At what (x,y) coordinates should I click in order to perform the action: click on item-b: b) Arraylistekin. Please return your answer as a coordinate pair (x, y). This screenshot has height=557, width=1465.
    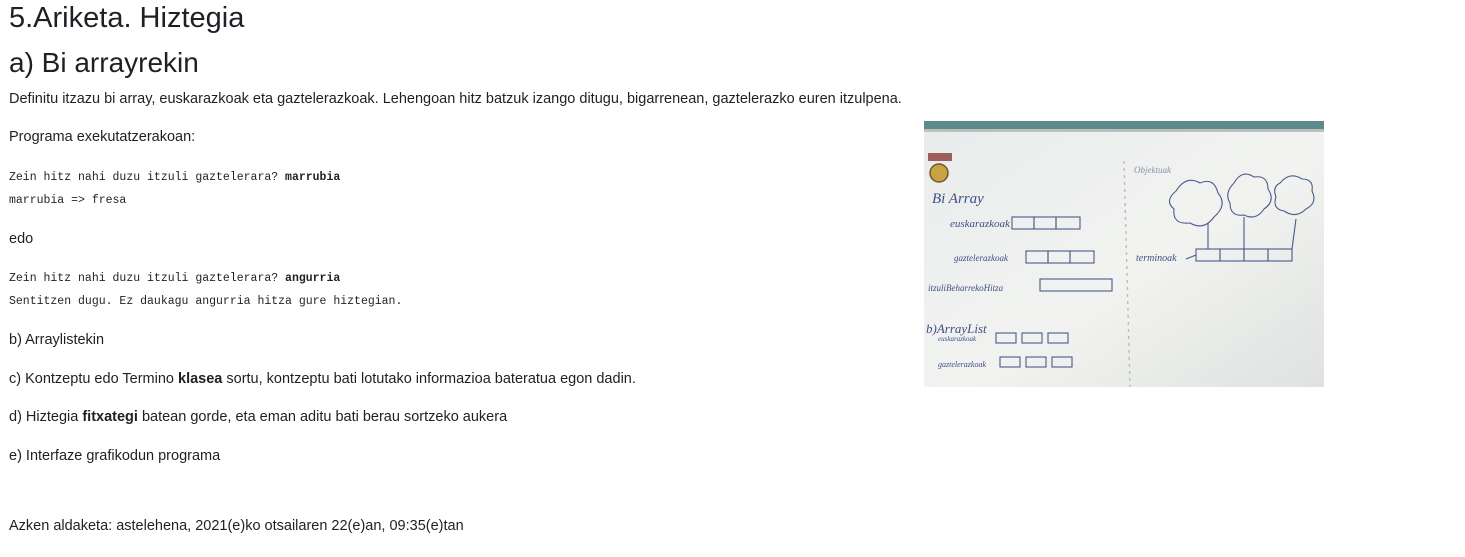
    Looking at the image, I should click on (57, 340).